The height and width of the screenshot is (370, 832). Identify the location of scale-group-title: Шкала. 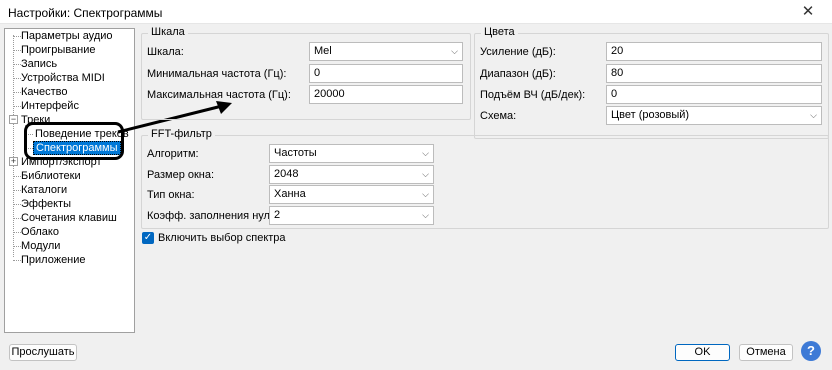
(168, 32).